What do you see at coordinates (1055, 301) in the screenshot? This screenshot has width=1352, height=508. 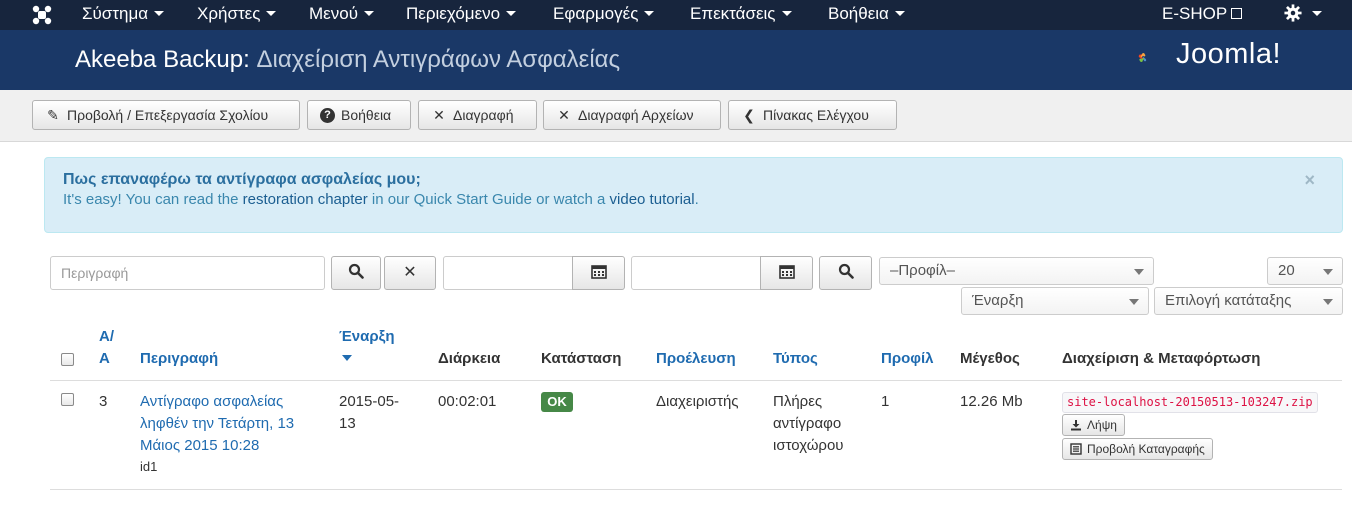 I see `order-by-select: Έναρξη` at bounding box center [1055, 301].